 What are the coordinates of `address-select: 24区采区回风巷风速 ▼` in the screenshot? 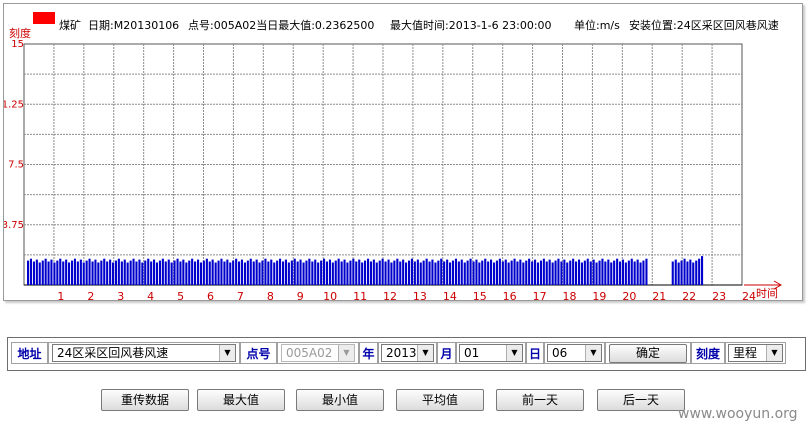 It's located at (144, 353).